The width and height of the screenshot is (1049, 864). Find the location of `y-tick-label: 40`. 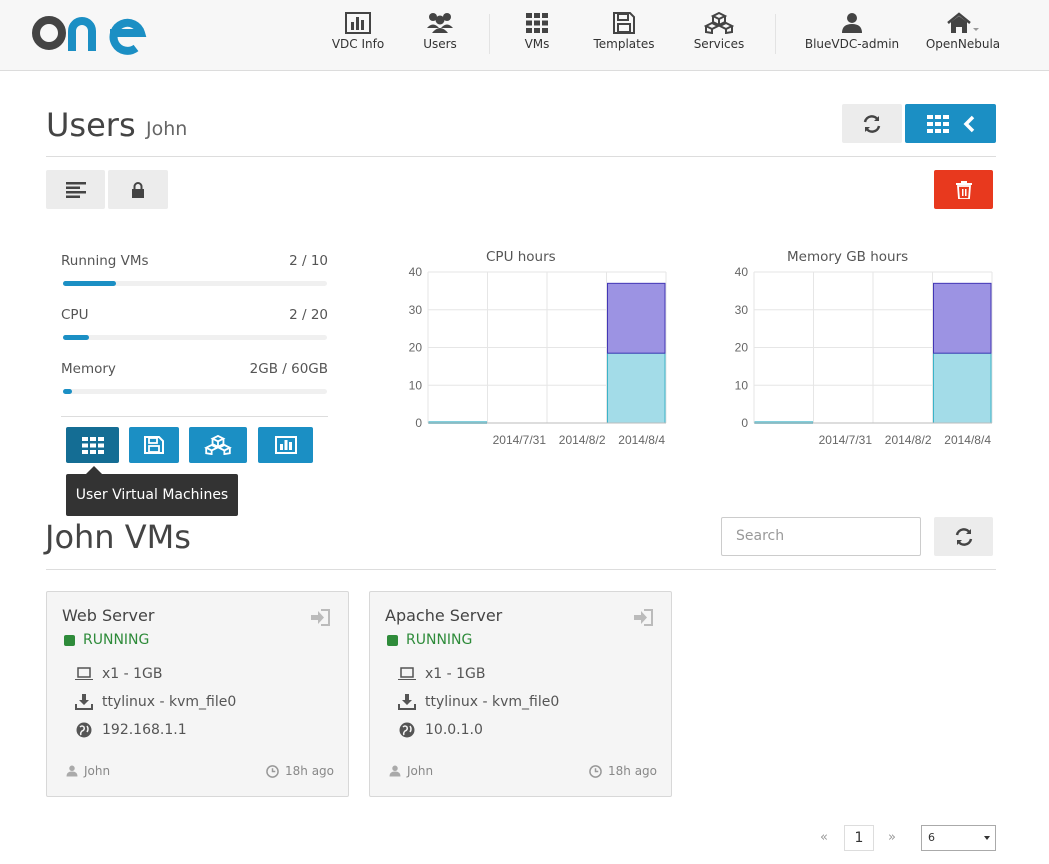

y-tick-label: 40 is located at coordinates (416, 272).